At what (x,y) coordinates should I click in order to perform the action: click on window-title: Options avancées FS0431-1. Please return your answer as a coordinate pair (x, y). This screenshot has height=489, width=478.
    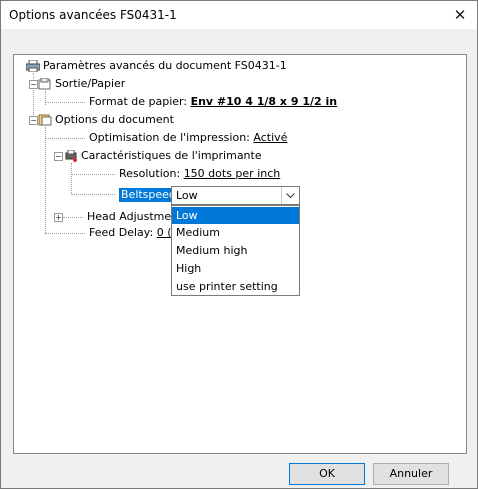
    Looking at the image, I should click on (93, 15).